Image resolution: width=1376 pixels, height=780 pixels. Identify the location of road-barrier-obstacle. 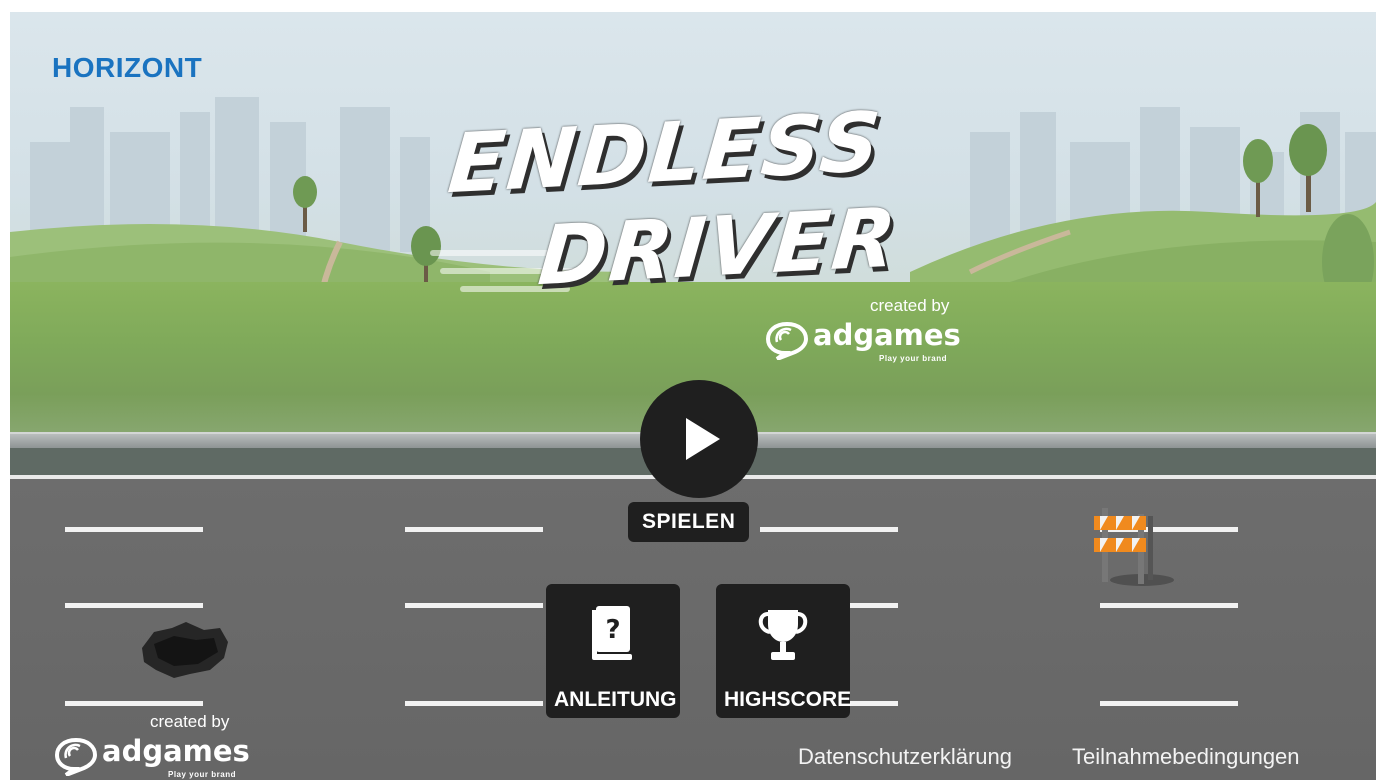
(1134, 547).